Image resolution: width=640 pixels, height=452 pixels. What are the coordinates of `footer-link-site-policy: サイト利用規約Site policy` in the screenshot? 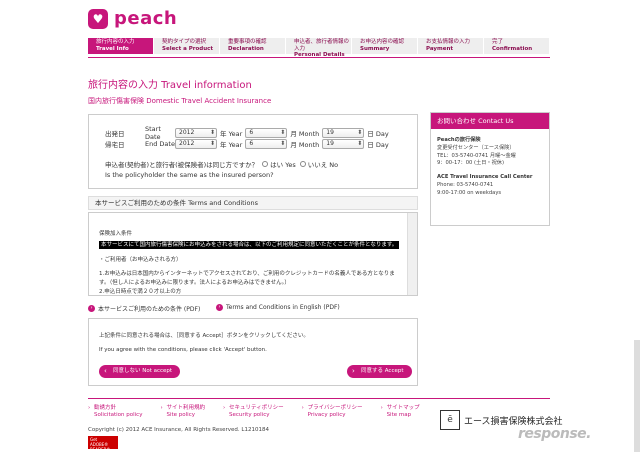 It's located at (182, 411).